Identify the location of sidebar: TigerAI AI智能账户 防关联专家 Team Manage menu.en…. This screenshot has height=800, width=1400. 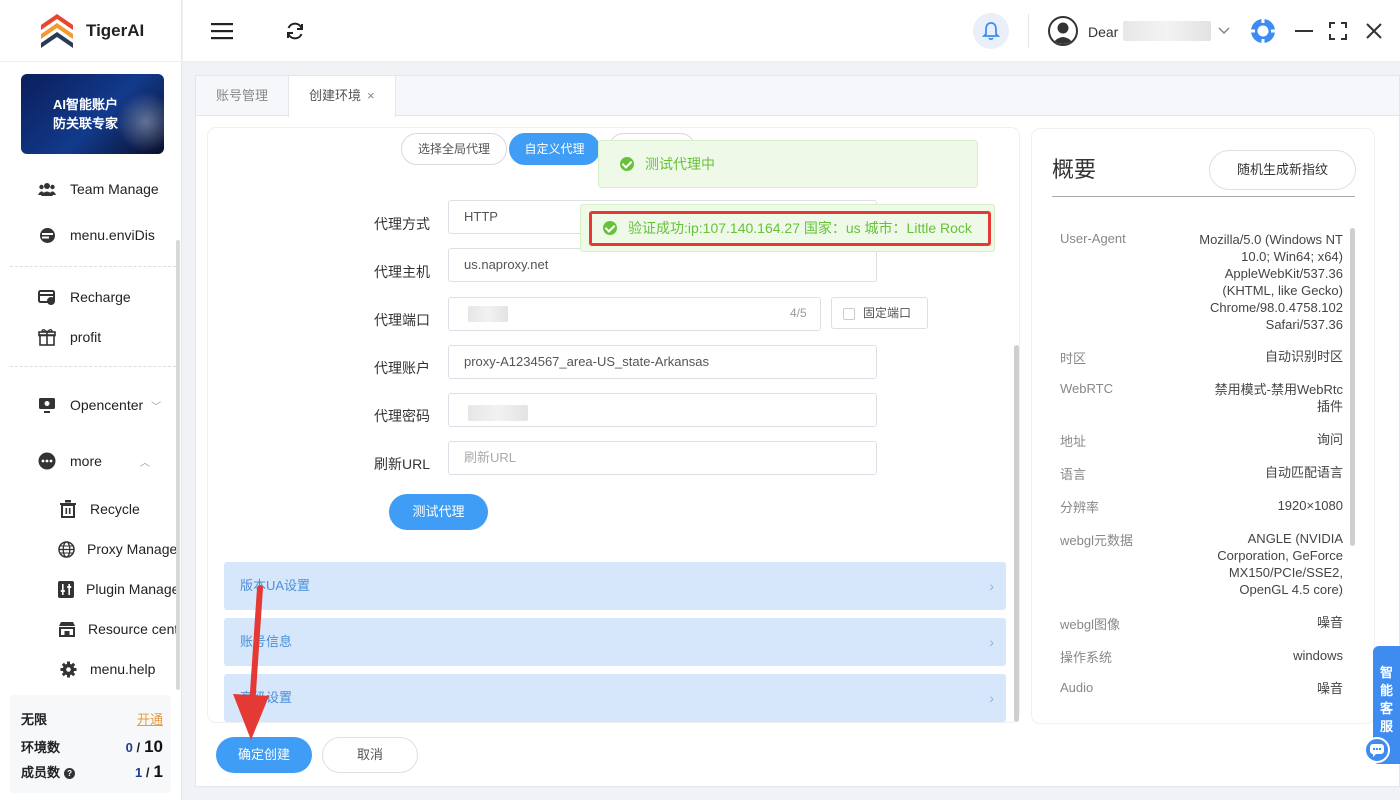
(91, 400).